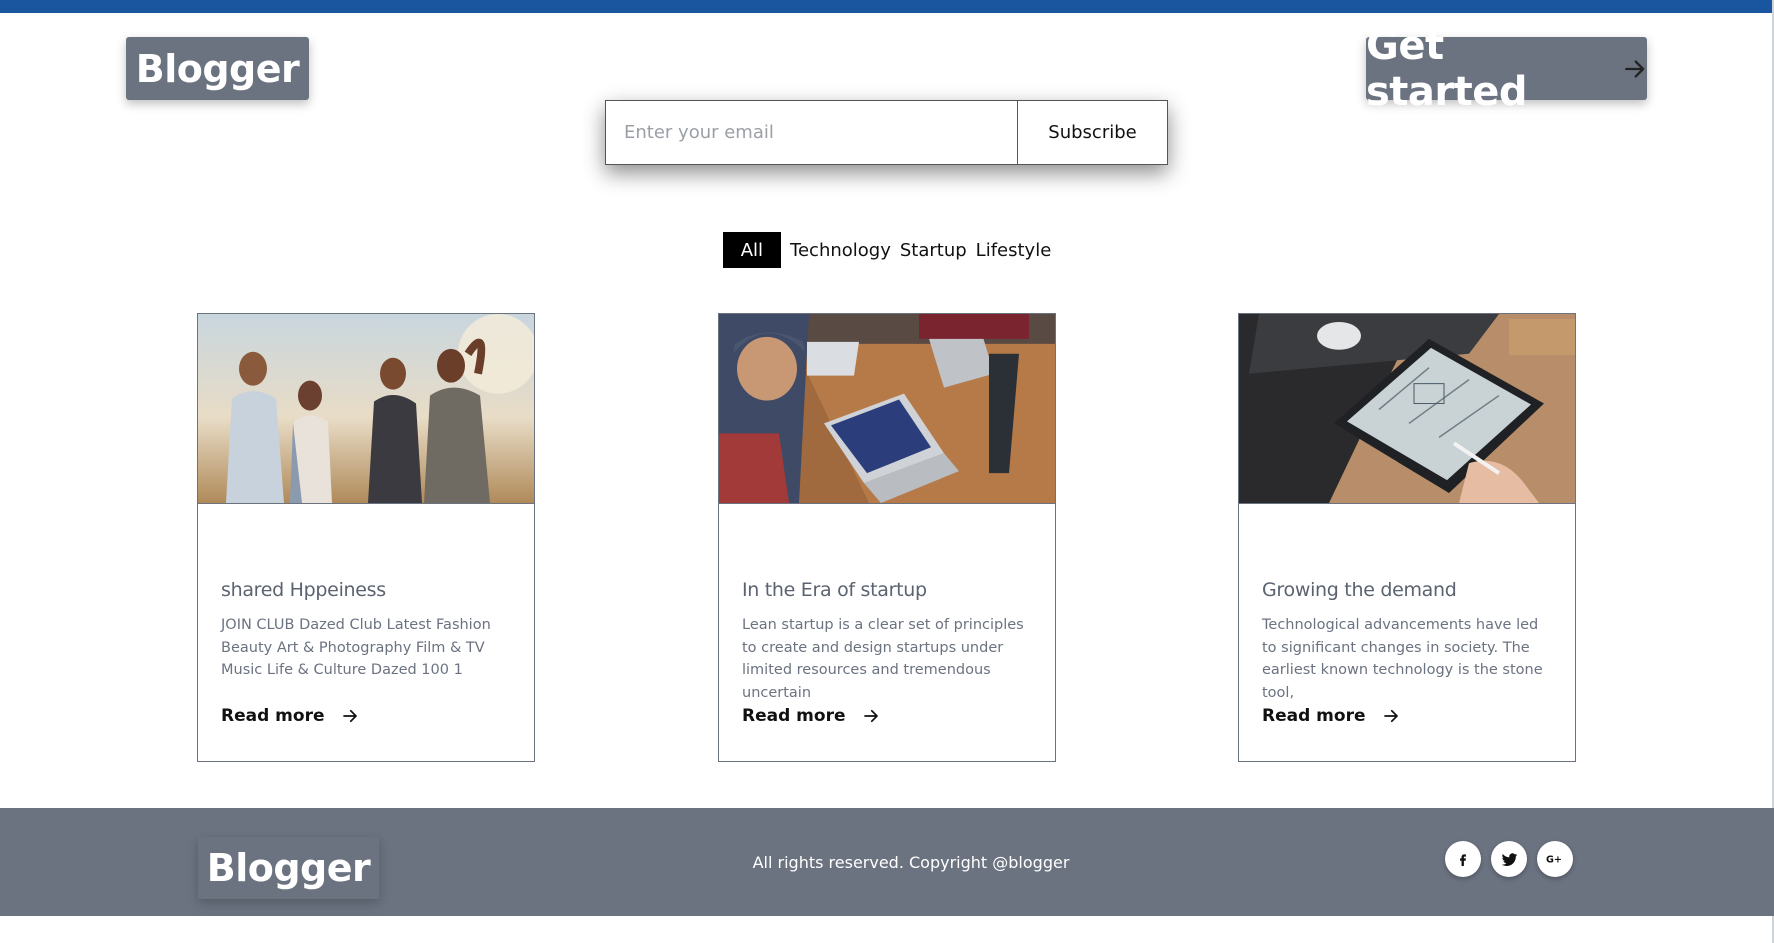  I want to click on subscribe-button: Subscribe, so click(1092, 132).